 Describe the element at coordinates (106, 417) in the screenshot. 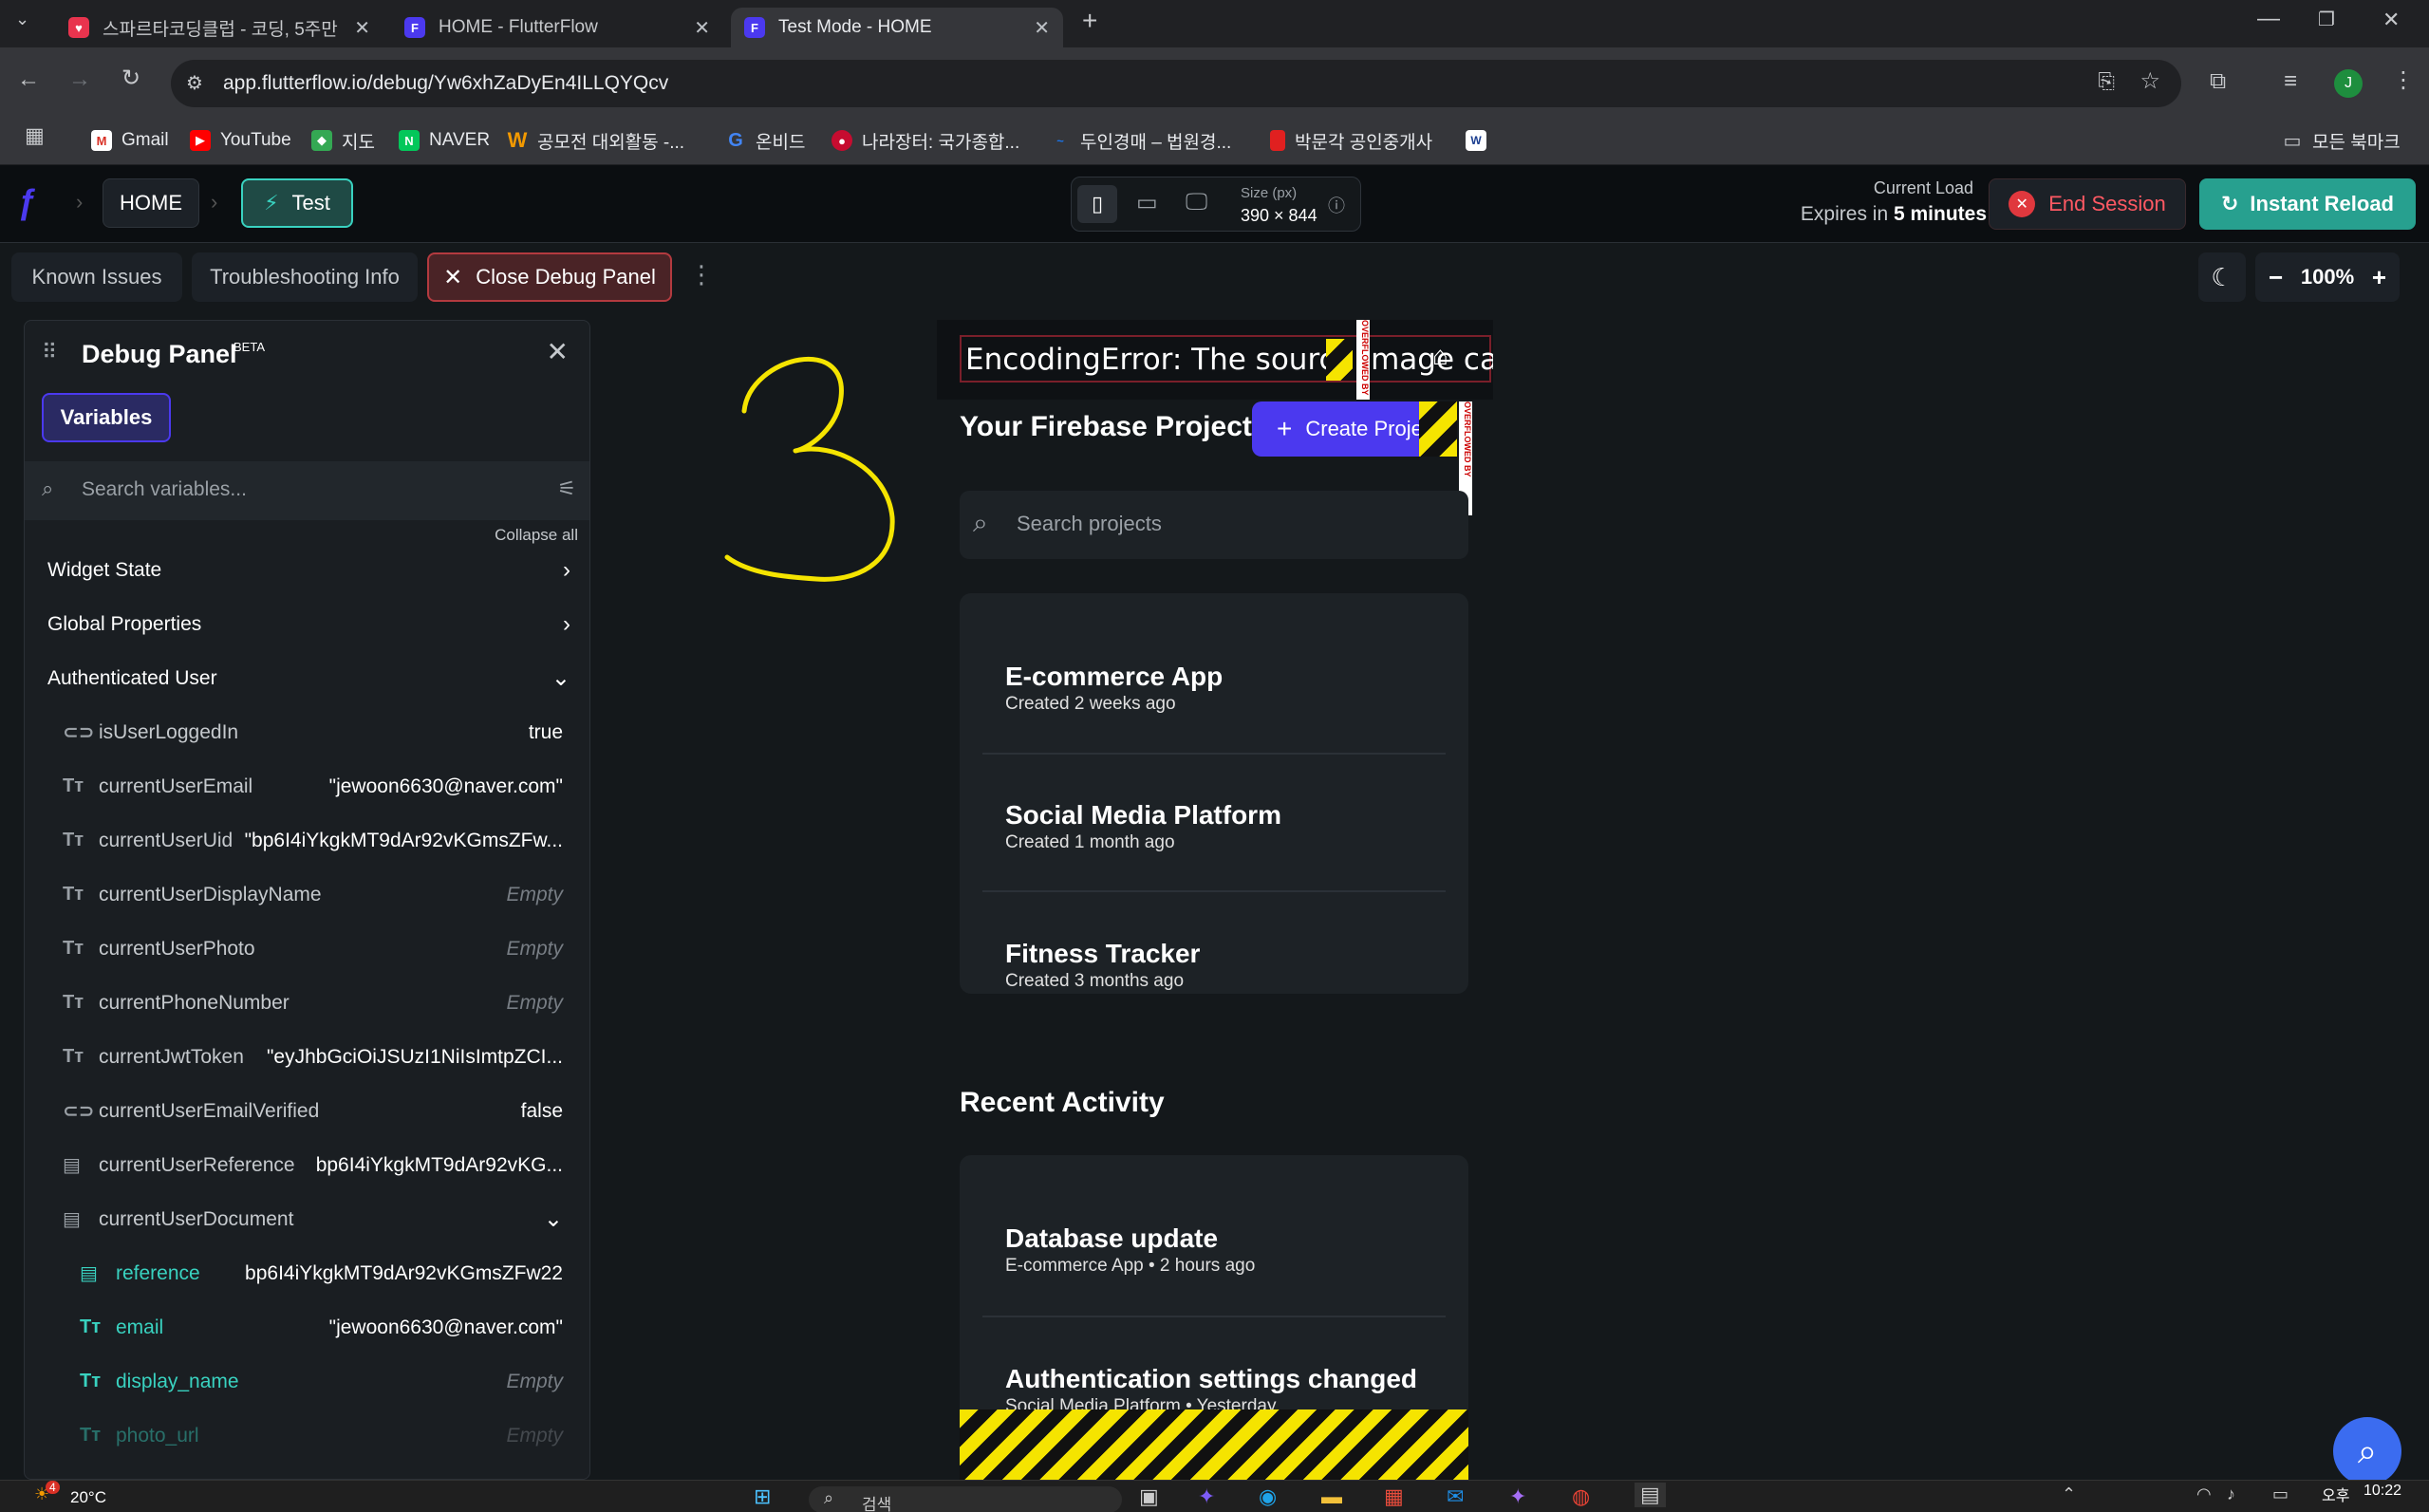

I see `variables-tab: Variables` at that location.